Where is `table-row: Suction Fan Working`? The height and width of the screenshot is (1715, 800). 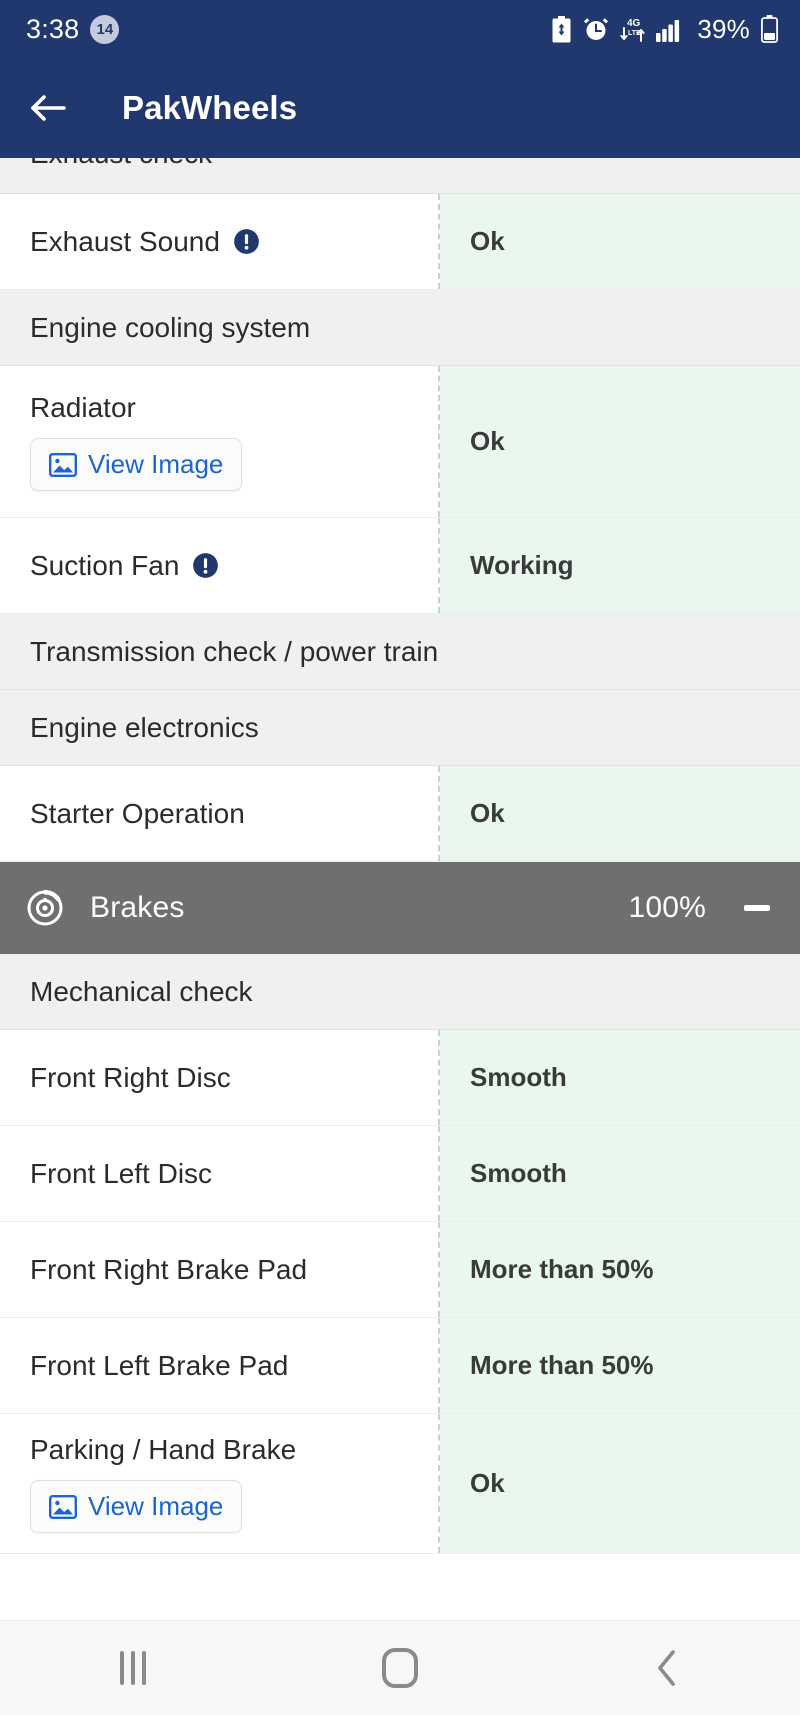
table-row: Suction Fan Working is located at coordinates (400, 566).